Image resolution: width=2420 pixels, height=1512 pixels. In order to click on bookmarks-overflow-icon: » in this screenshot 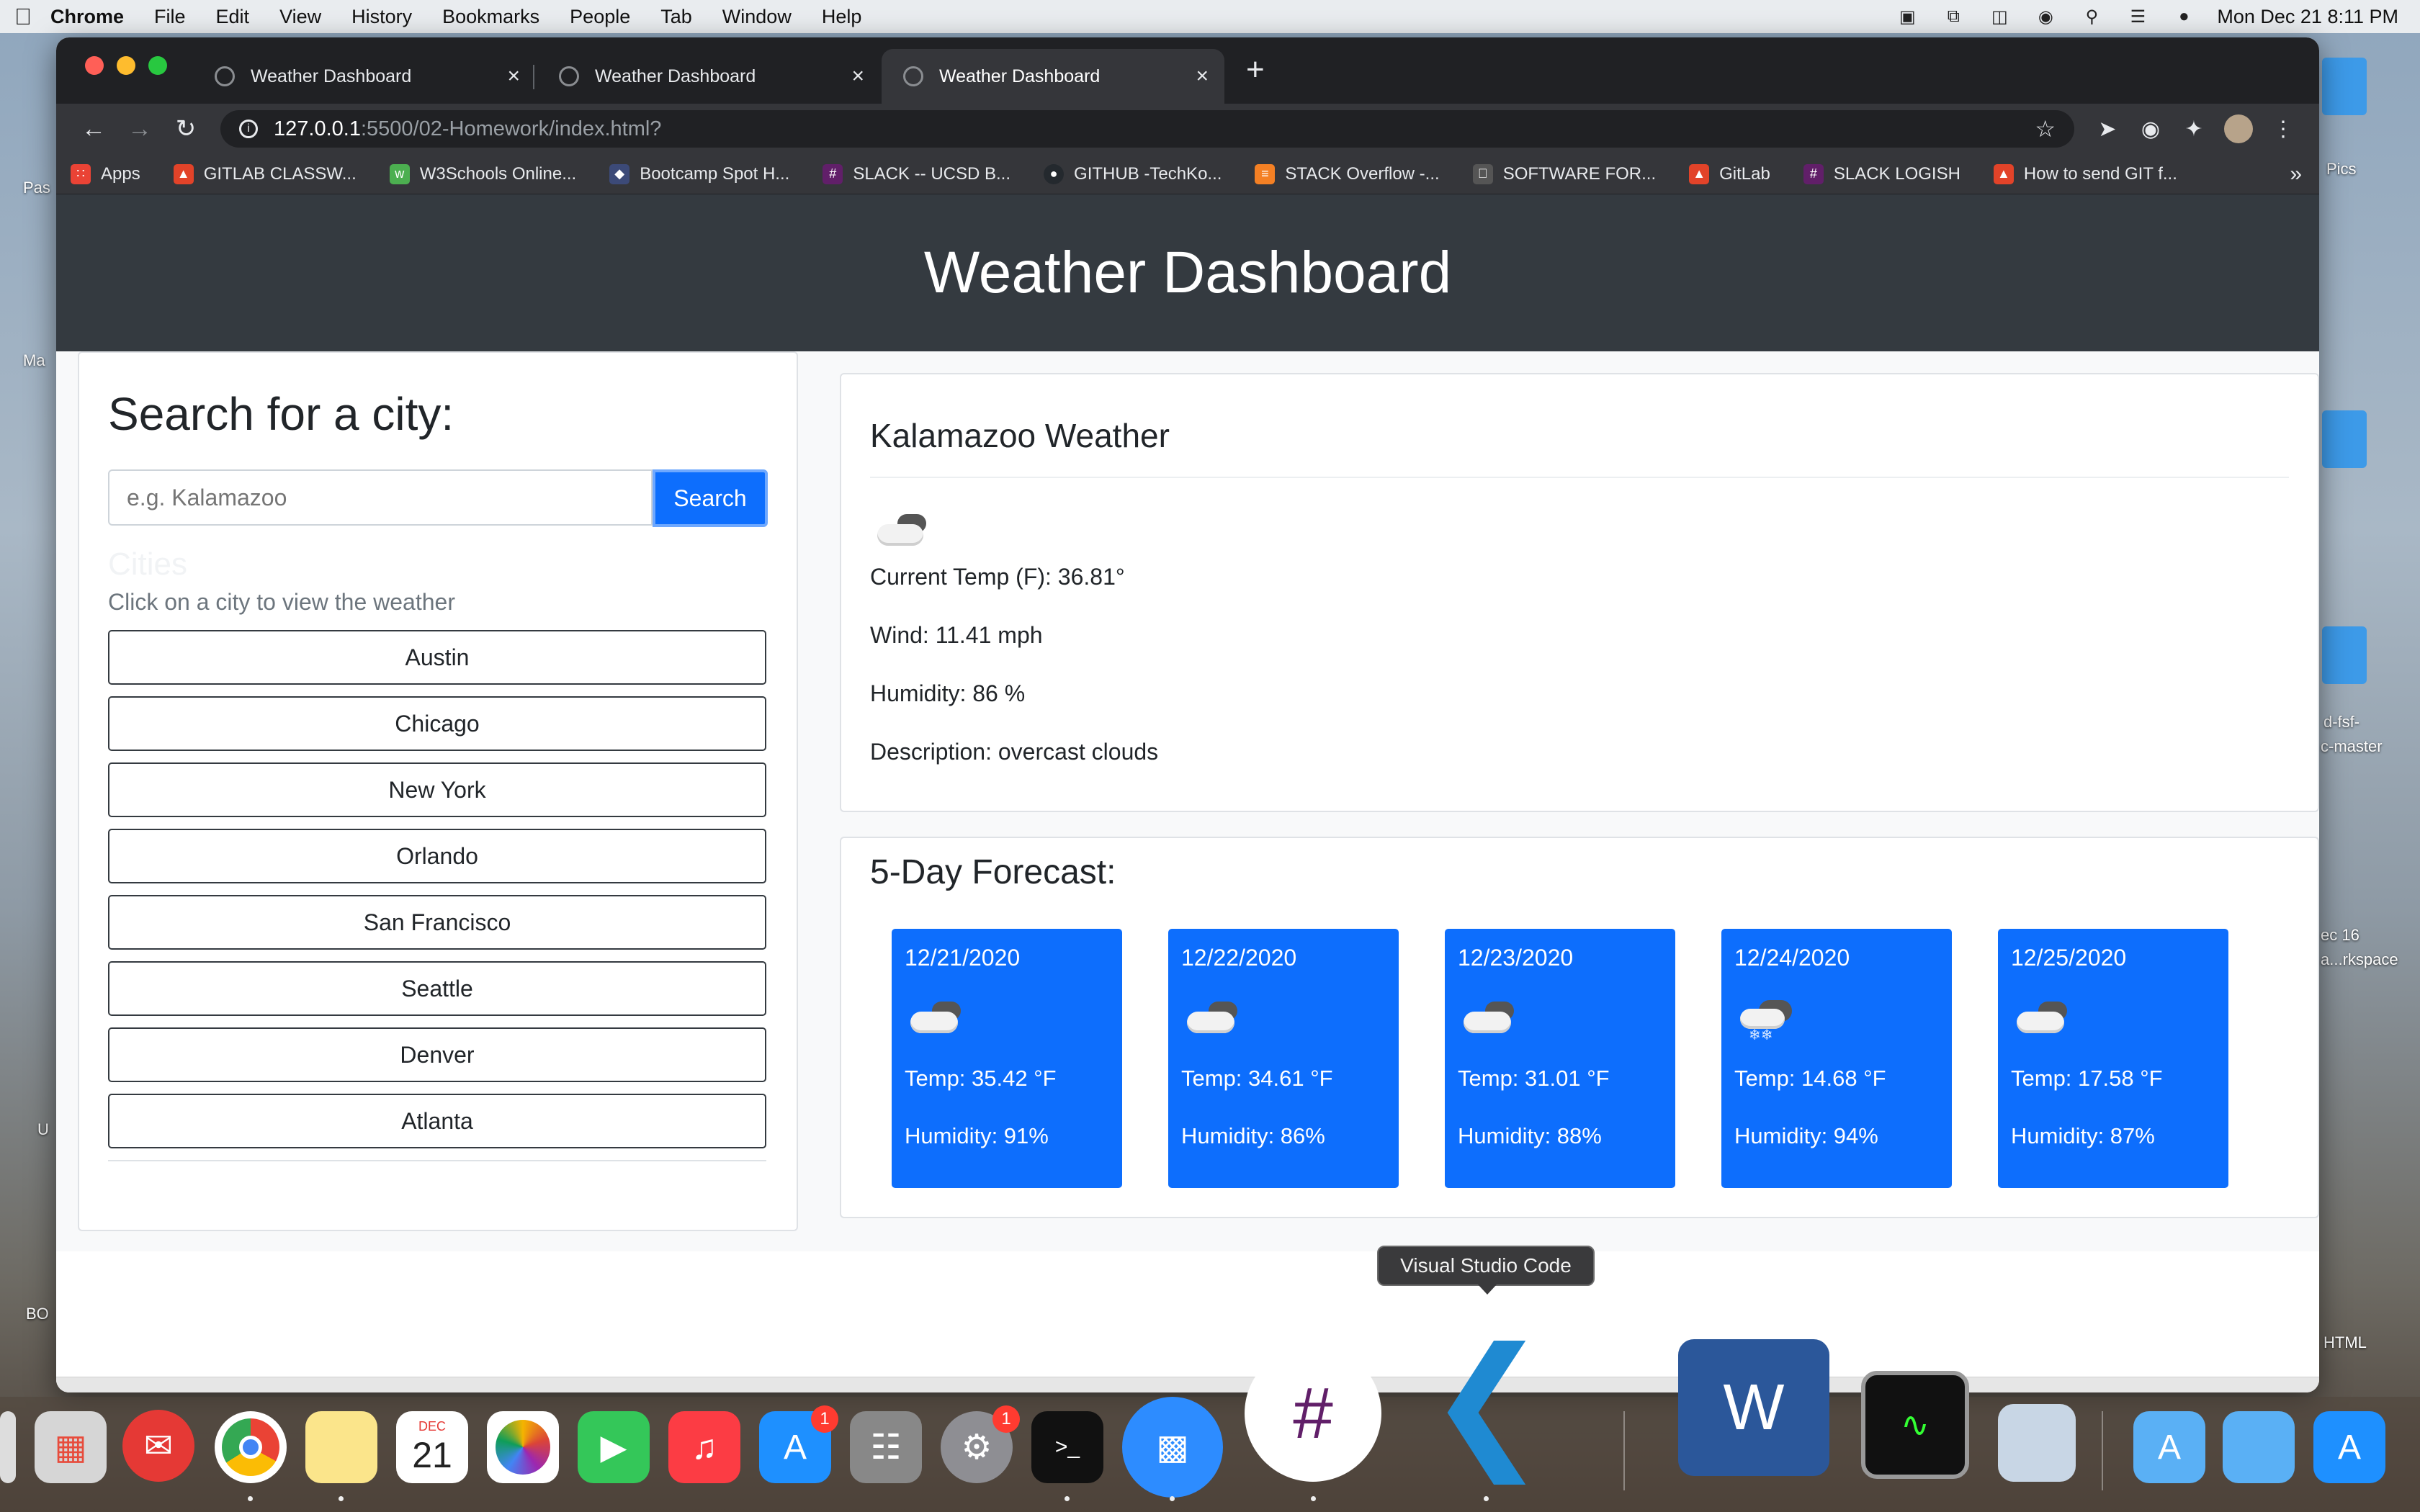, I will do `click(2296, 174)`.